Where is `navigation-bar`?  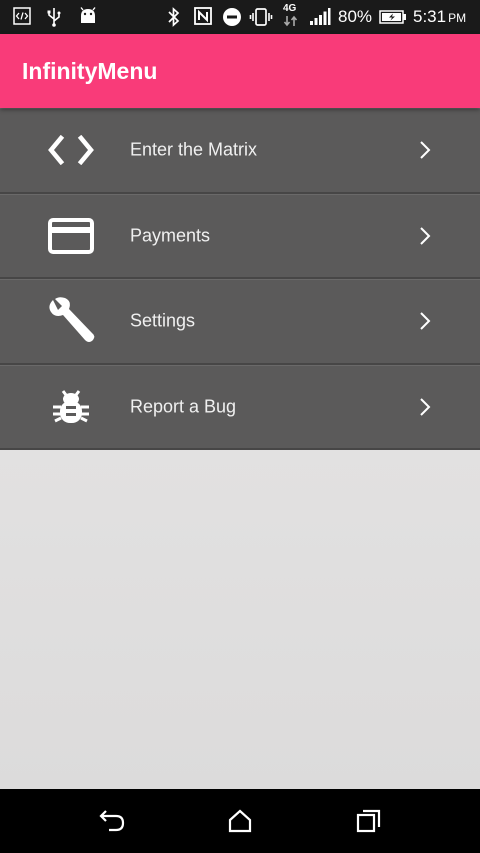 navigation-bar is located at coordinates (240, 821).